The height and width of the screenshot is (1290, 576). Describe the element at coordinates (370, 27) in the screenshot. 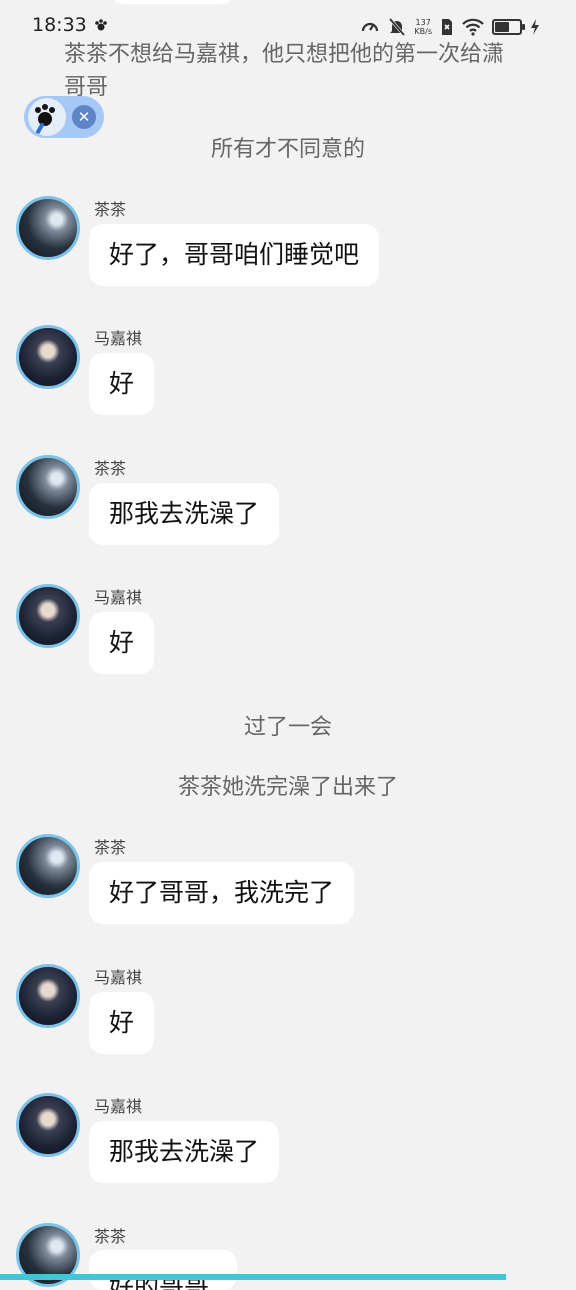

I see `speedometer-icon` at that location.